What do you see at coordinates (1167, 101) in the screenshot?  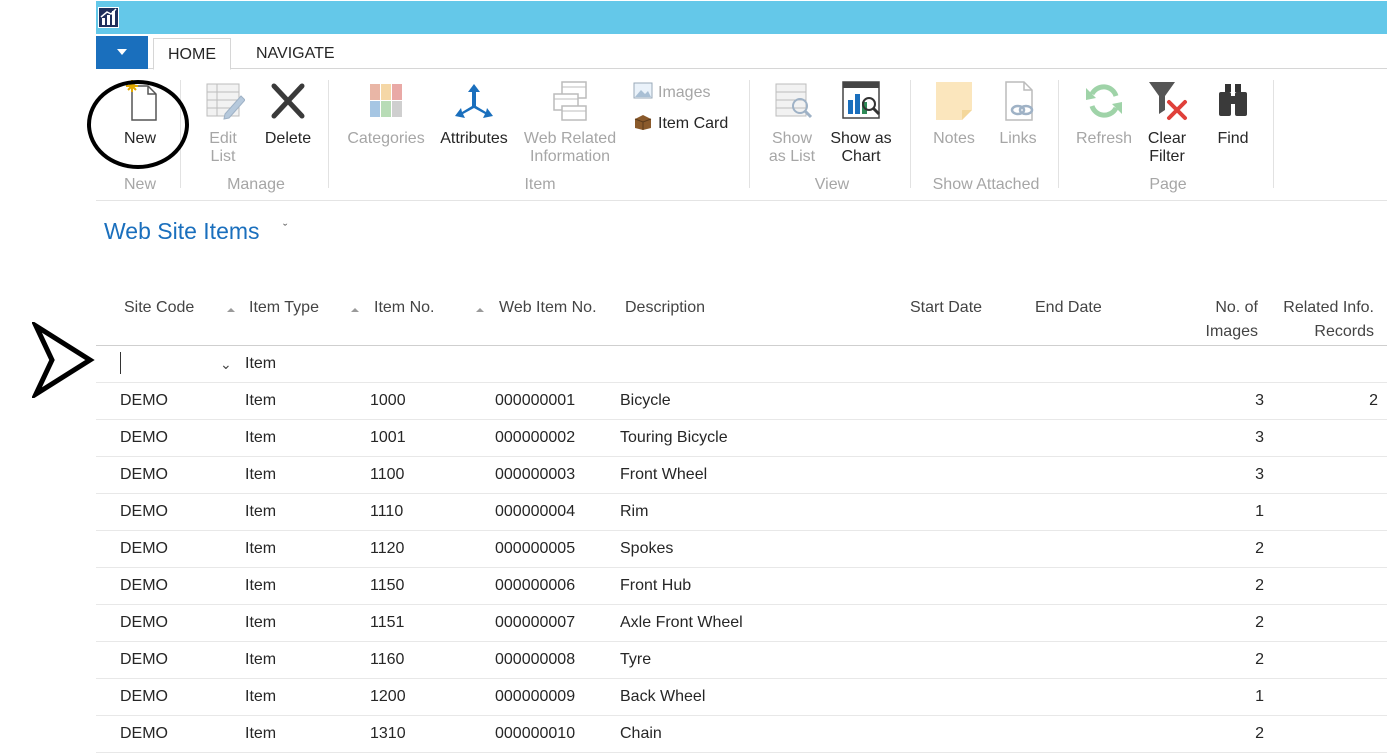 I see `clear-filter-icon` at bounding box center [1167, 101].